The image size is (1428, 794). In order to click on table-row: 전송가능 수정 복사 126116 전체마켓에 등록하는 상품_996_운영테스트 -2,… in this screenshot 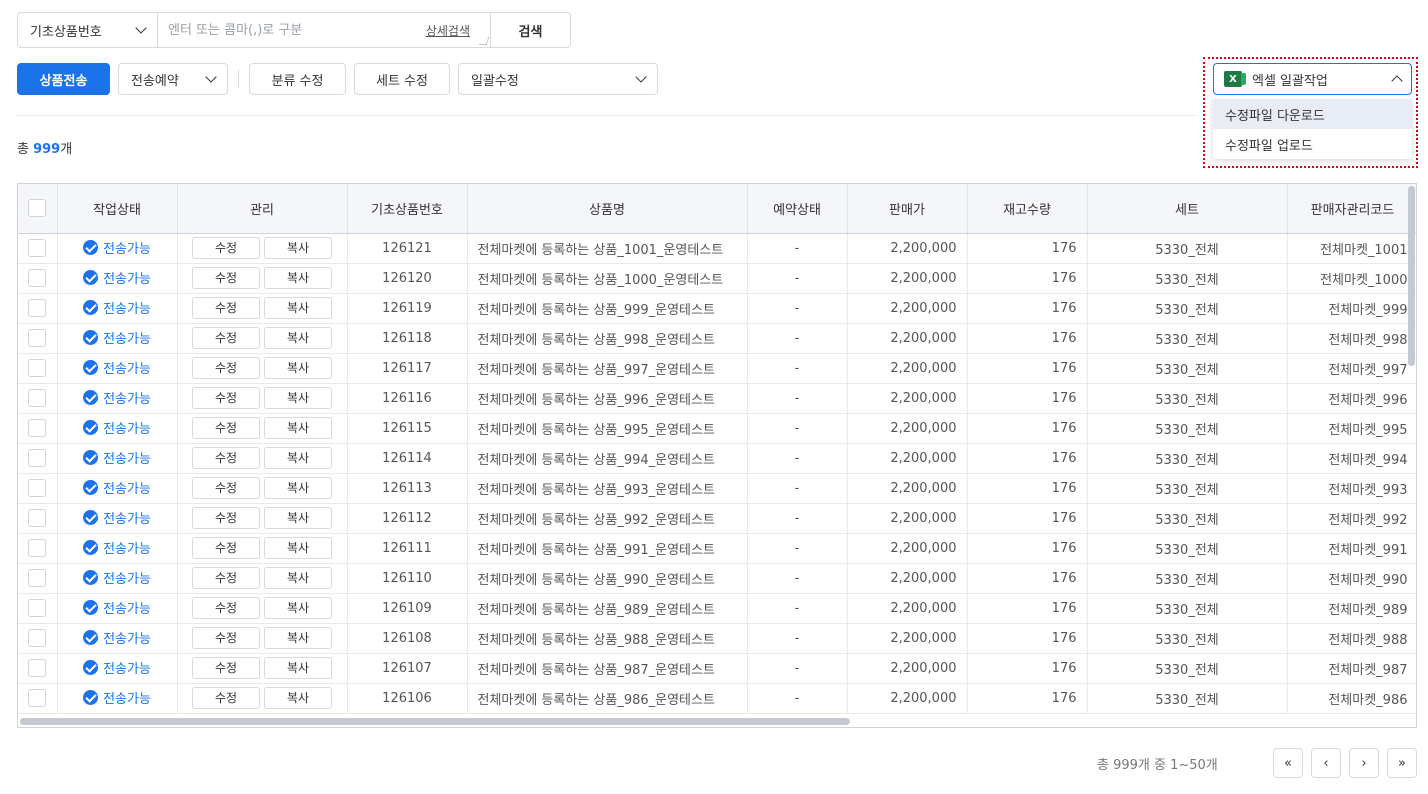, I will do `click(717, 398)`.